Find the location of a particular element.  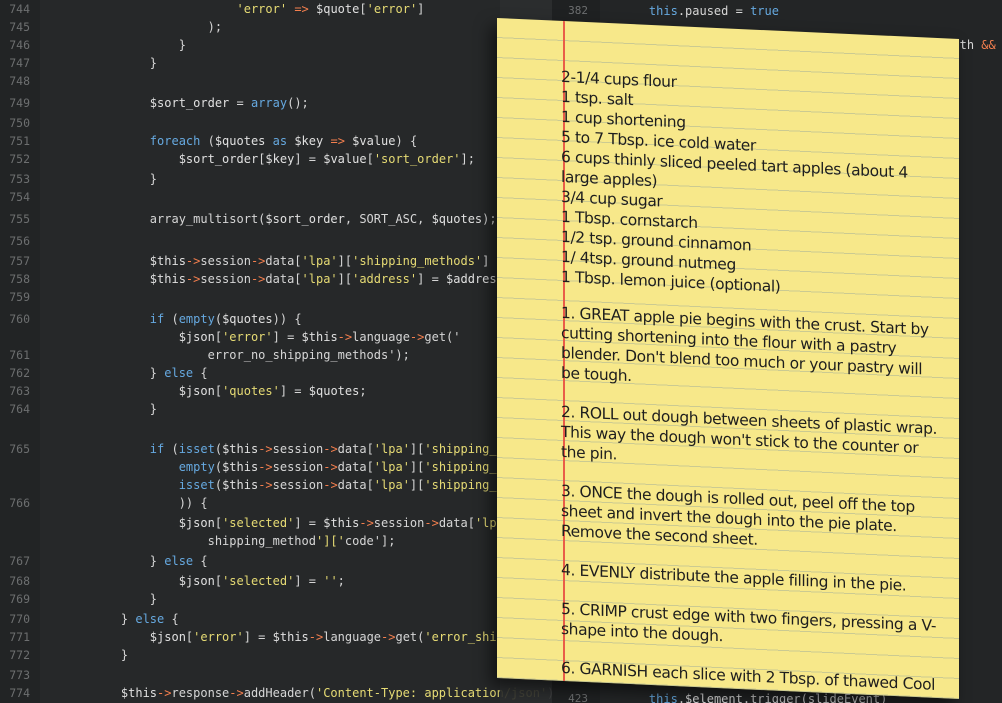

line-number: 764 is located at coordinates (19, 409).